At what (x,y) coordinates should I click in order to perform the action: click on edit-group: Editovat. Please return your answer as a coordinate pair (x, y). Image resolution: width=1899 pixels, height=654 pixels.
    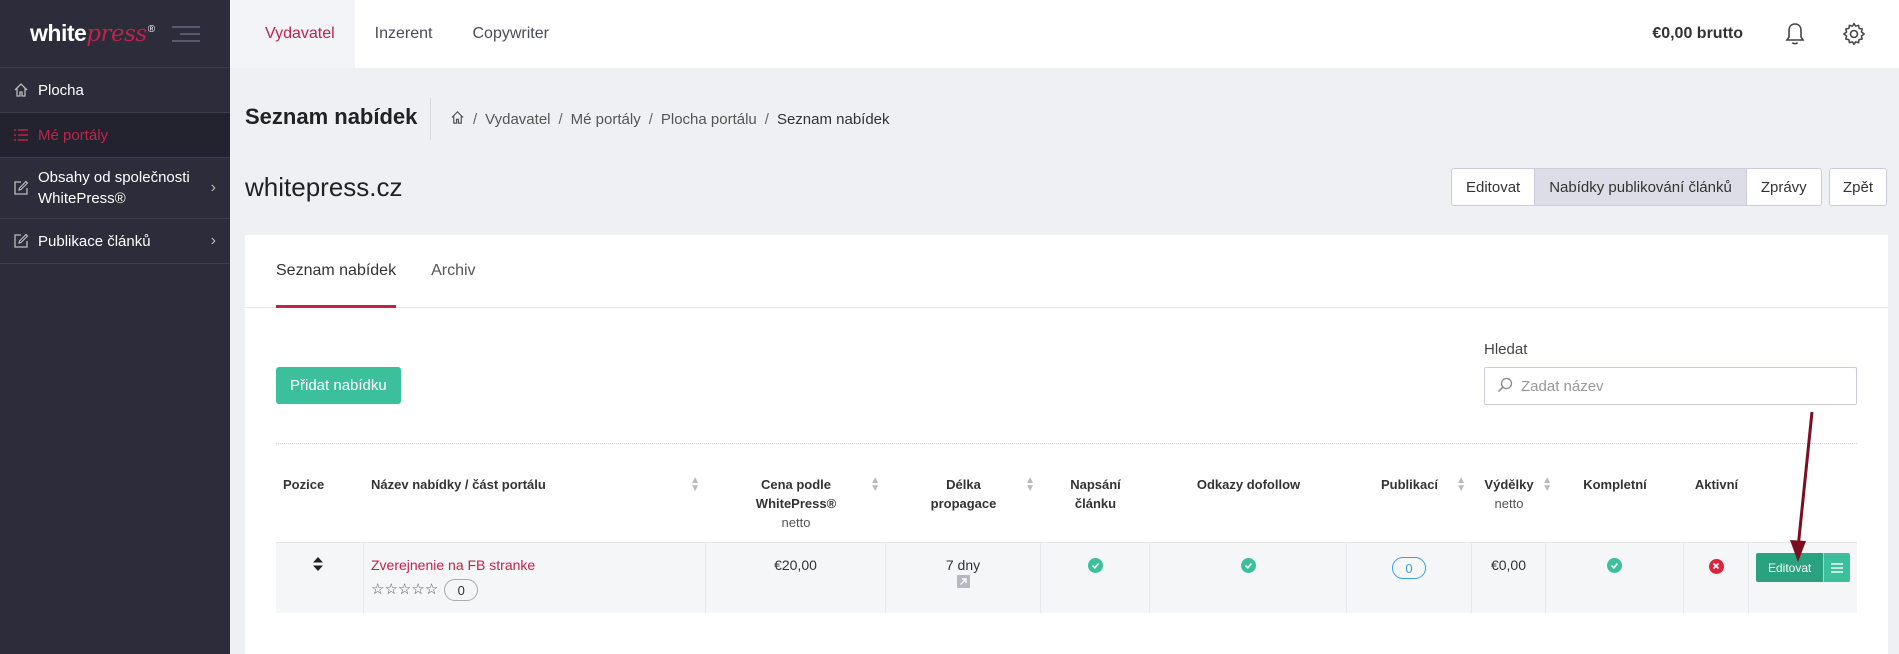
    Looking at the image, I should click on (1806, 567).